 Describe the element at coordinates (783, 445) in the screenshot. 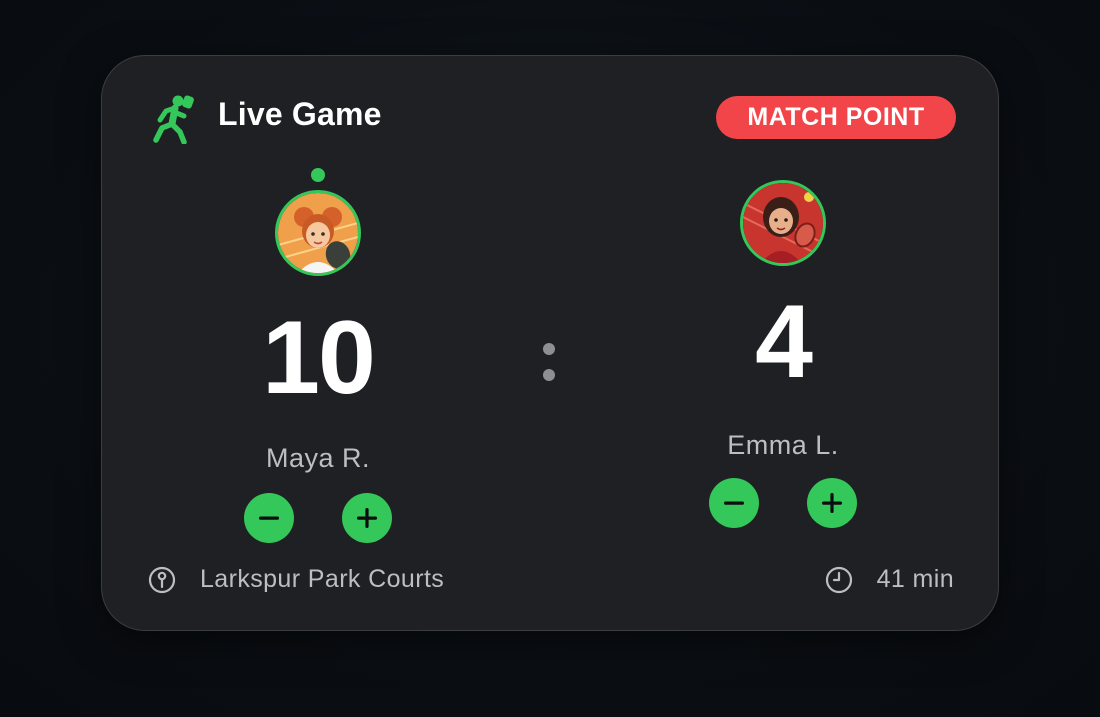

I see `player-name: Emma L.` at that location.